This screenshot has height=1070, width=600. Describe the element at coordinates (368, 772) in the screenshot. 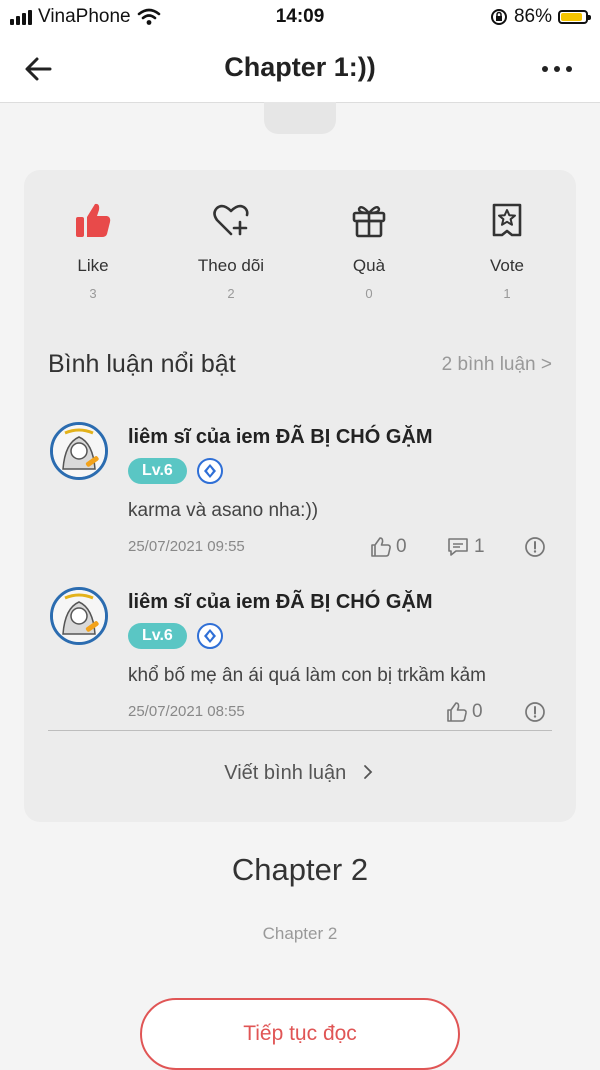

I see `chevron-right-icon` at that location.